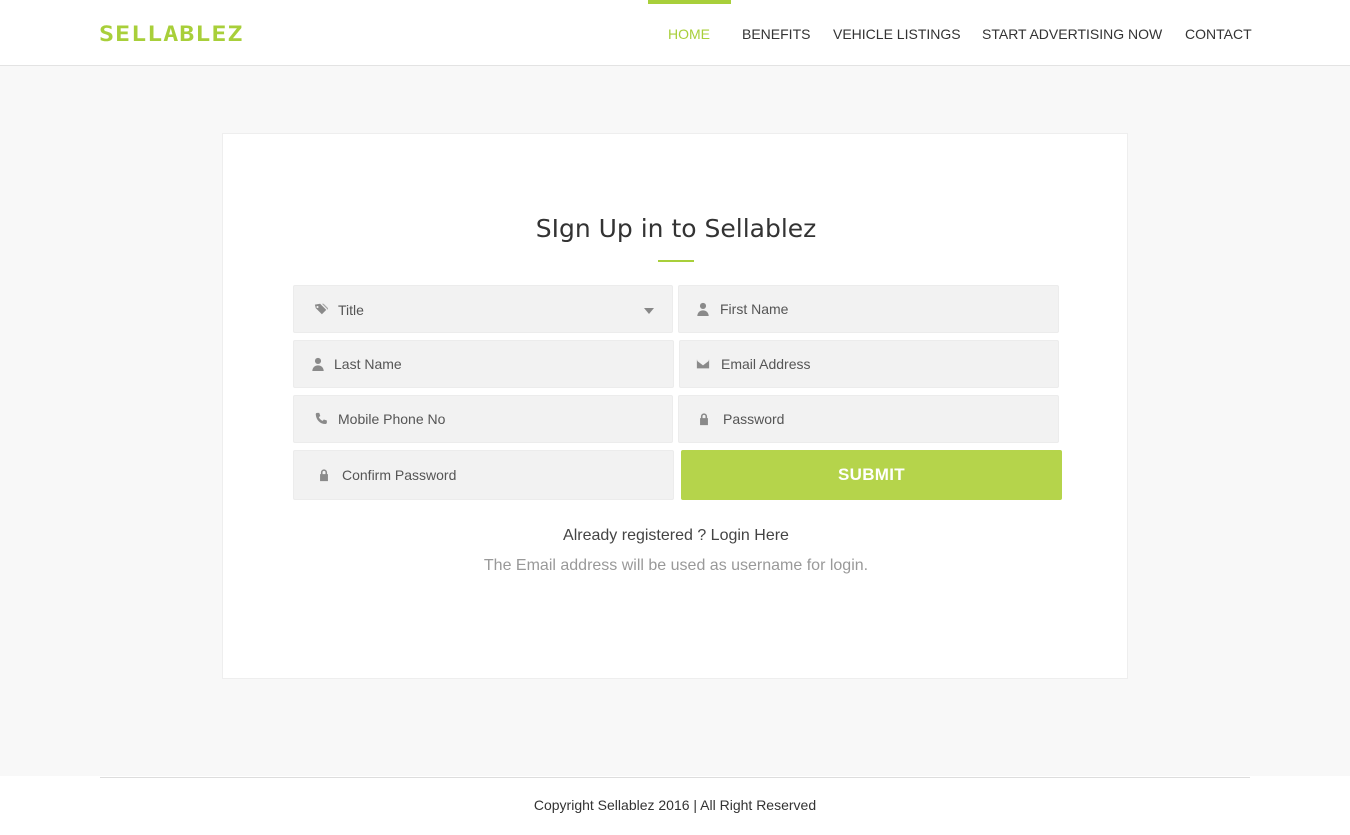 The image size is (1350, 835). What do you see at coordinates (676, 228) in the screenshot?
I see `page-title: SIgn Up in to Sellablez` at bounding box center [676, 228].